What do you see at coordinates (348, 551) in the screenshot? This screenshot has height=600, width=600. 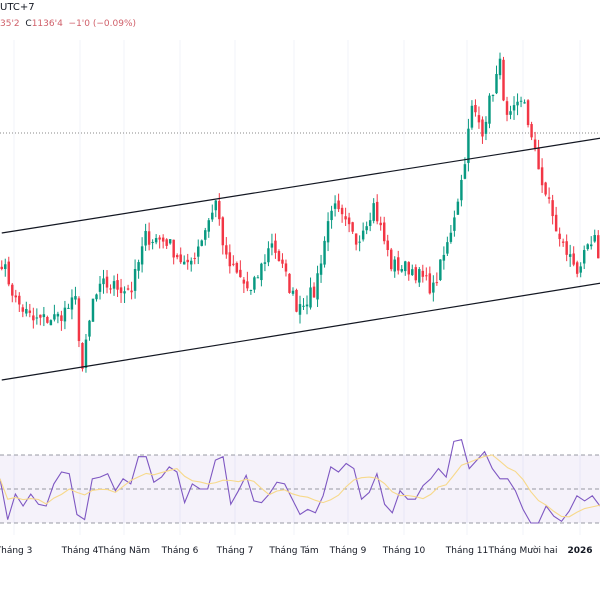 I see `time-axis-label: Tháng 9` at bounding box center [348, 551].